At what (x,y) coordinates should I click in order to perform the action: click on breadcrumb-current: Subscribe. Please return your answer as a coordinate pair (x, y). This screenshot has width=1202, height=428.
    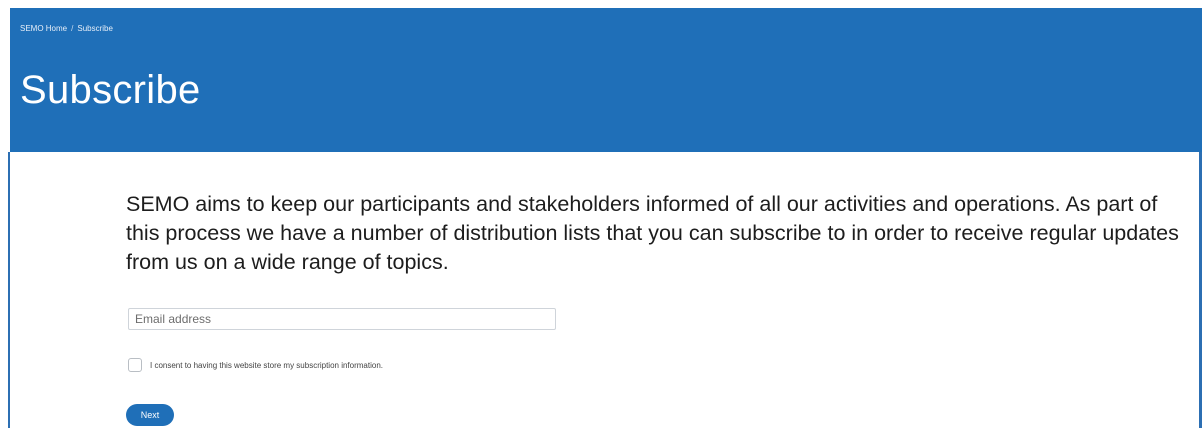
    Looking at the image, I should click on (95, 28).